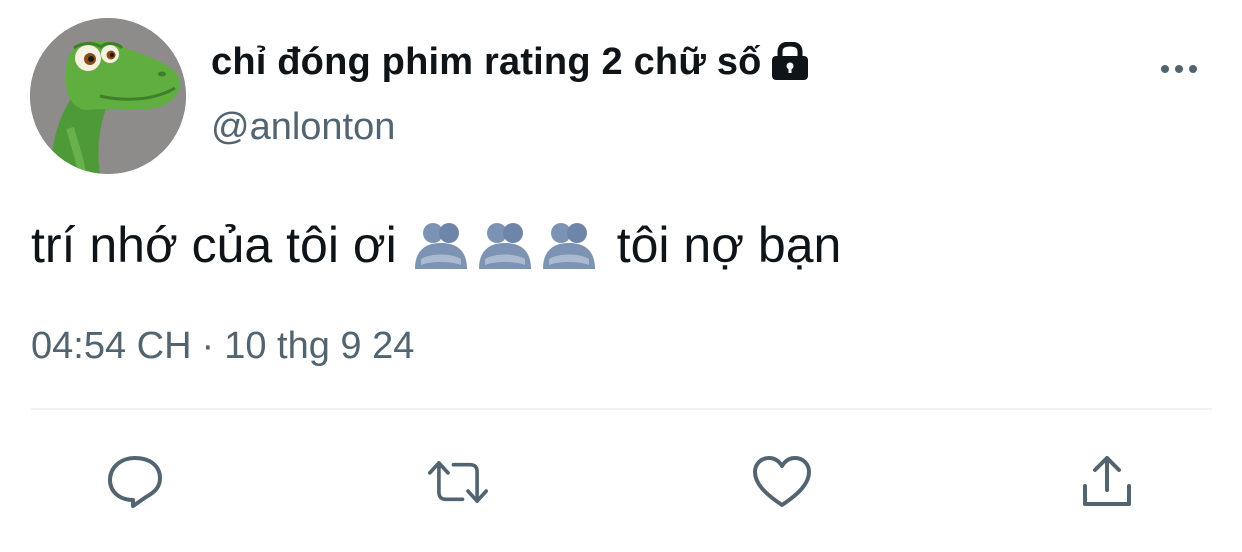 The height and width of the screenshot is (552, 1242). I want to click on like-icon, so click(782, 481).